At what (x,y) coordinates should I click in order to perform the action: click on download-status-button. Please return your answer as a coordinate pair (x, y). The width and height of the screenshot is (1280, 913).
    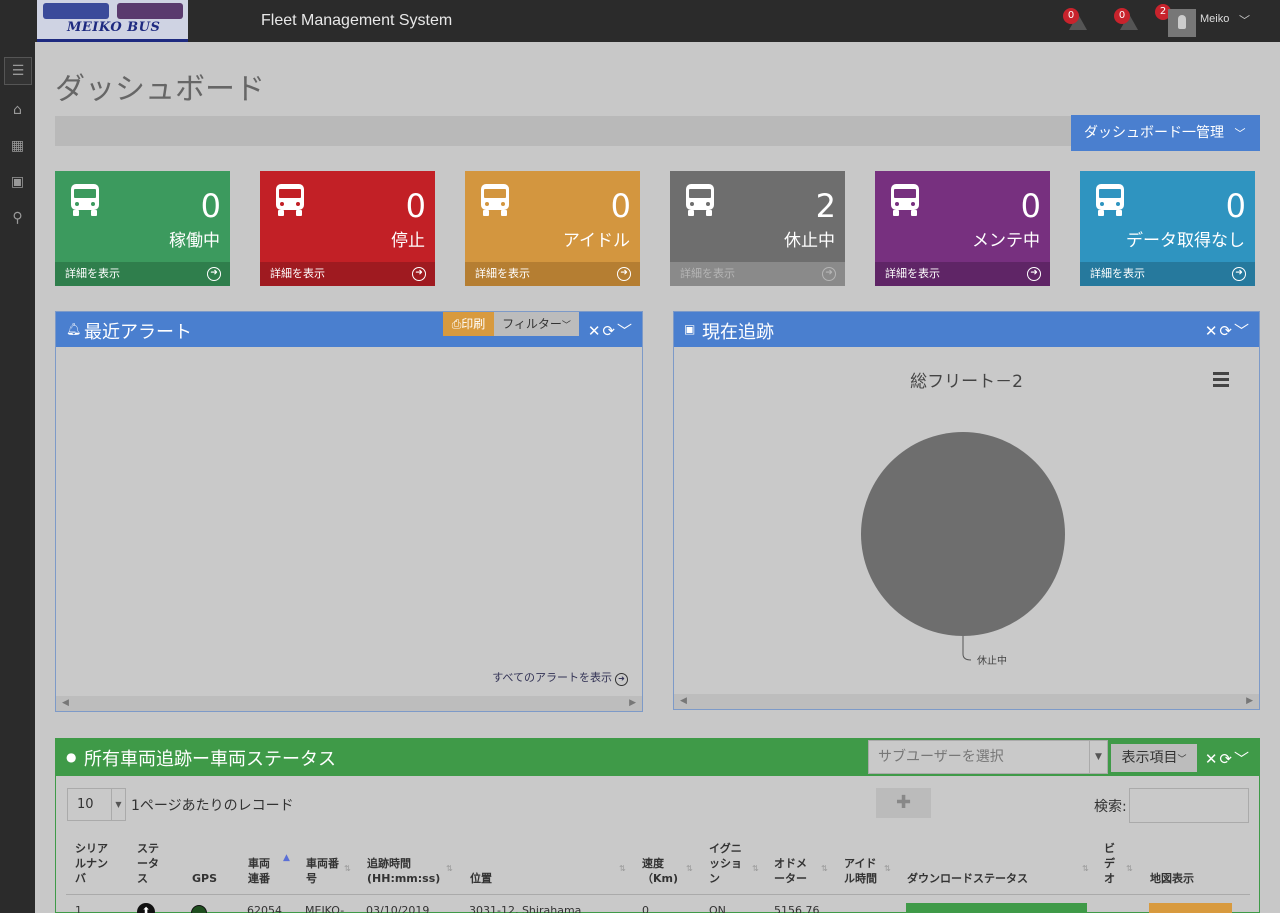
    Looking at the image, I should click on (996, 908).